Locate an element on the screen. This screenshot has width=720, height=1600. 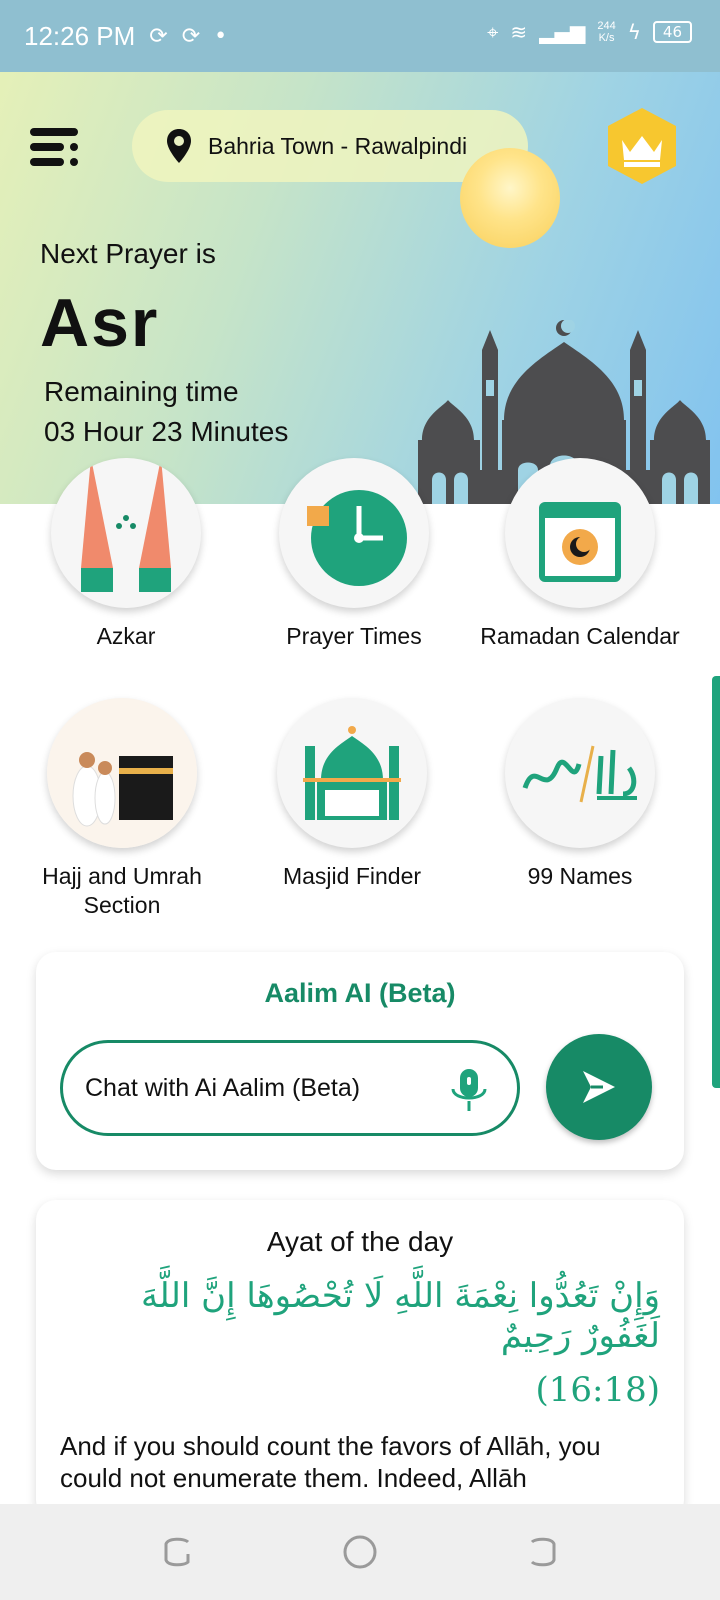
send-icon is located at coordinates (599, 1087).